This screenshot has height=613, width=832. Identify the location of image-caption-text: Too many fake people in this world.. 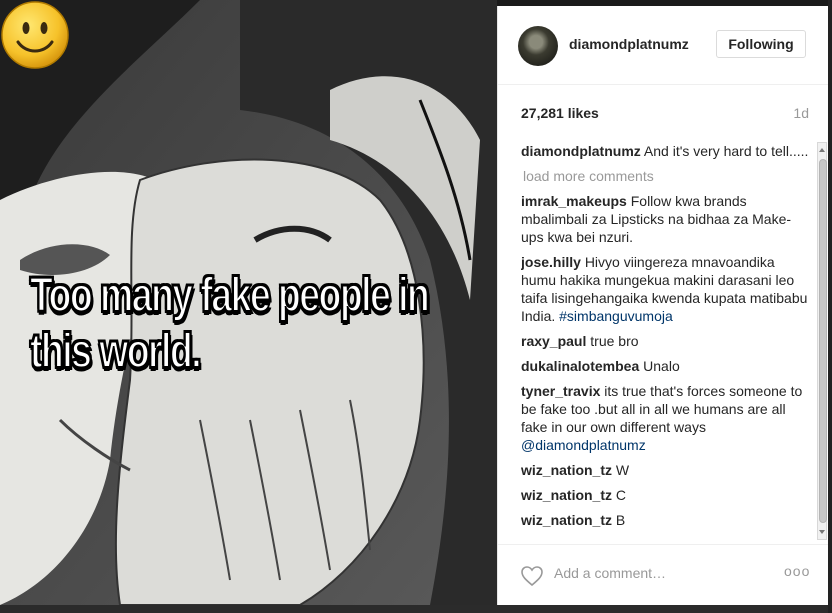
(248, 324).